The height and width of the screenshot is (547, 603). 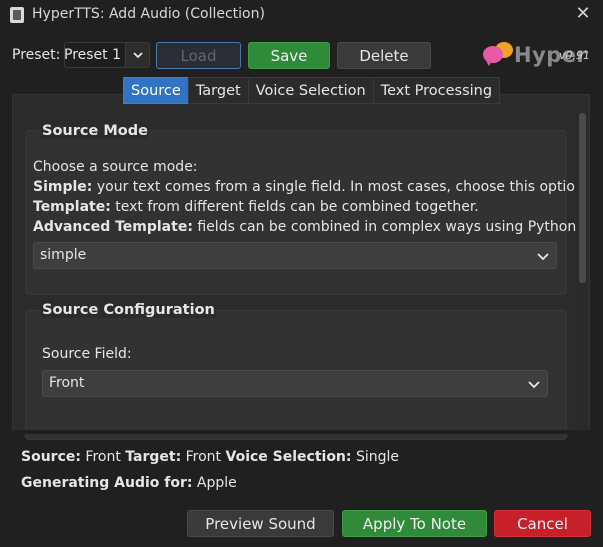 What do you see at coordinates (582, 198) in the screenshot?
I see `scrollbar-thumb` at bounding box center [582, 198].